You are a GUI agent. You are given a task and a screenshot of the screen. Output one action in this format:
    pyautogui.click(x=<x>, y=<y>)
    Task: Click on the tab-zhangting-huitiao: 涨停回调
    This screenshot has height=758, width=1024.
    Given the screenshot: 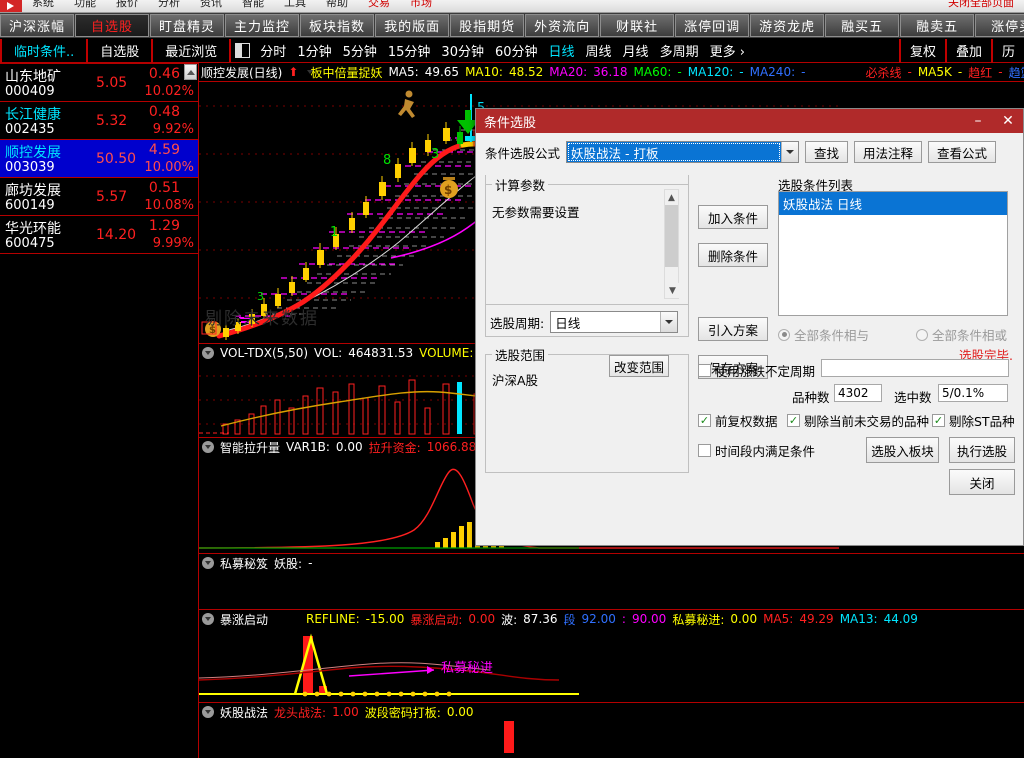 What is the action you would take?
    pyautogui.click(x=712, y=25)
    